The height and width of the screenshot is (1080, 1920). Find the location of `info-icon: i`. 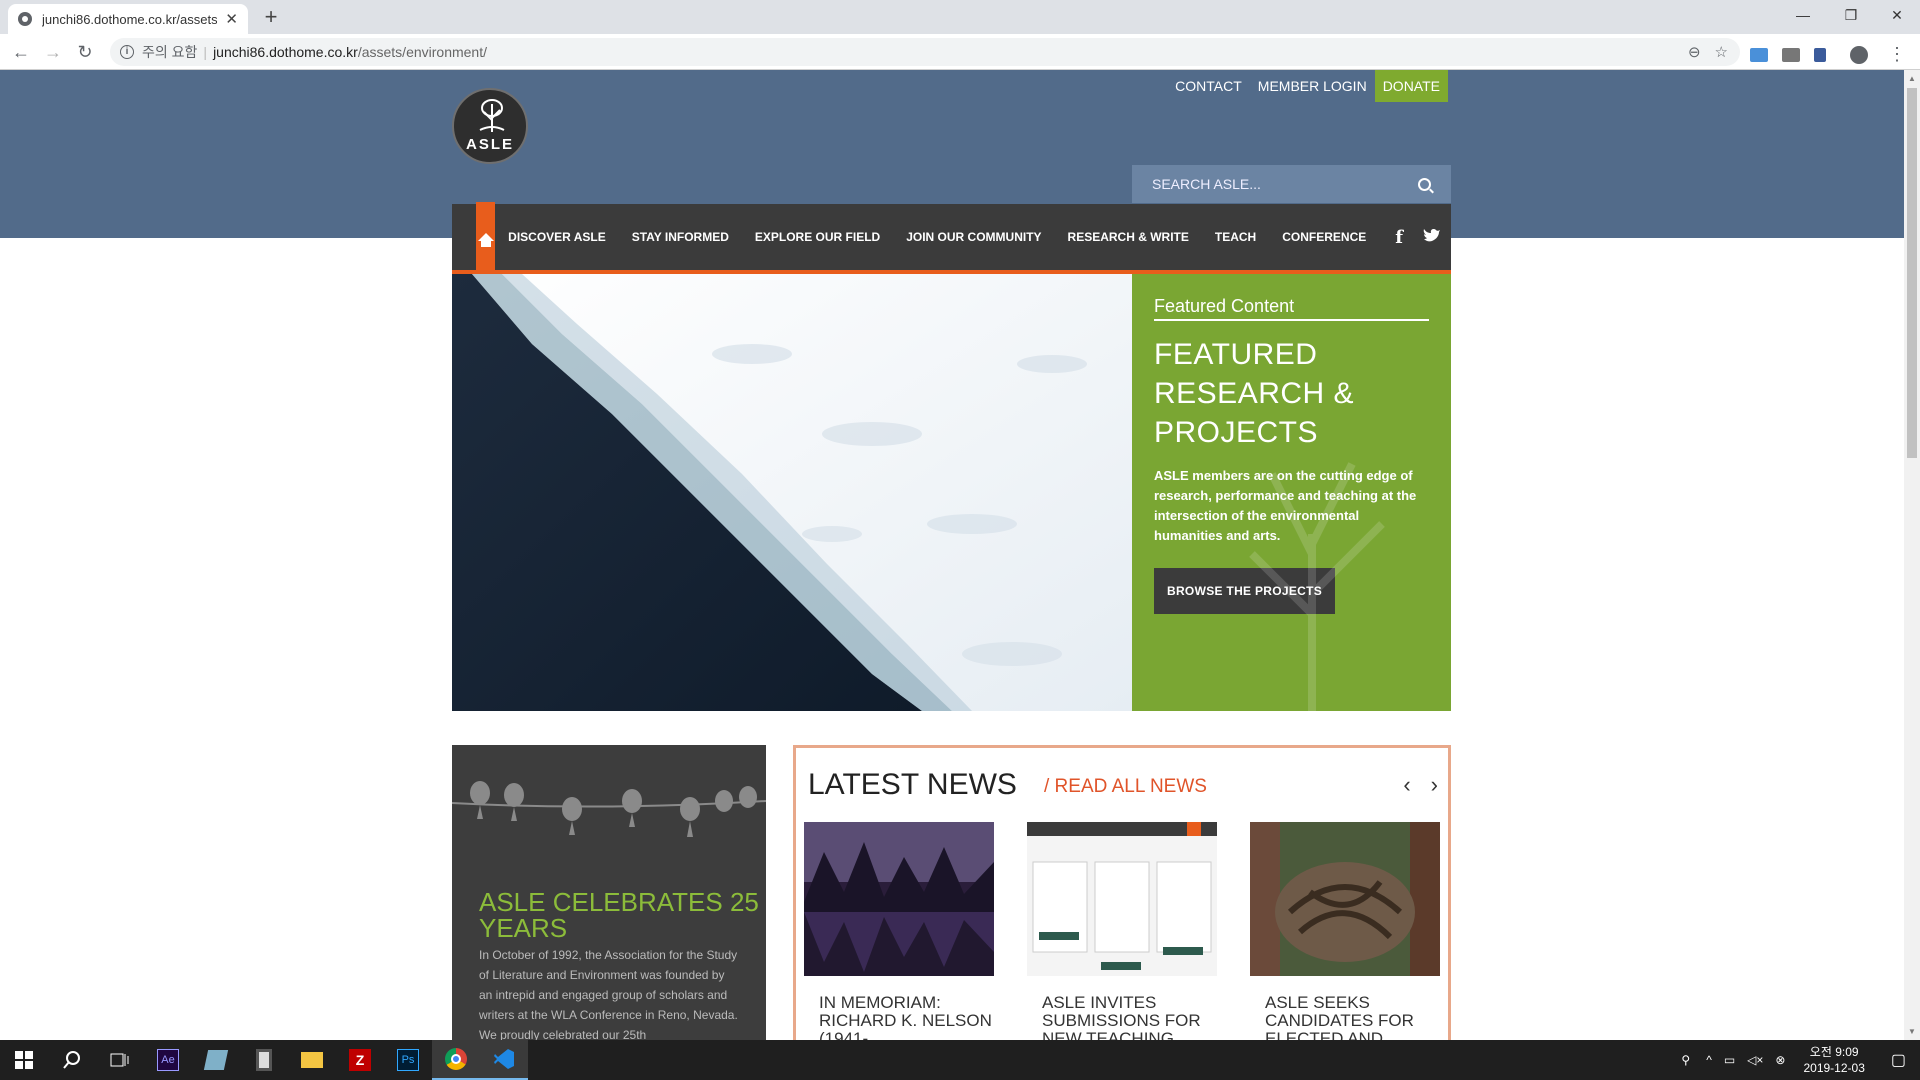

info-icon: i is located at coordinates (127, 52).